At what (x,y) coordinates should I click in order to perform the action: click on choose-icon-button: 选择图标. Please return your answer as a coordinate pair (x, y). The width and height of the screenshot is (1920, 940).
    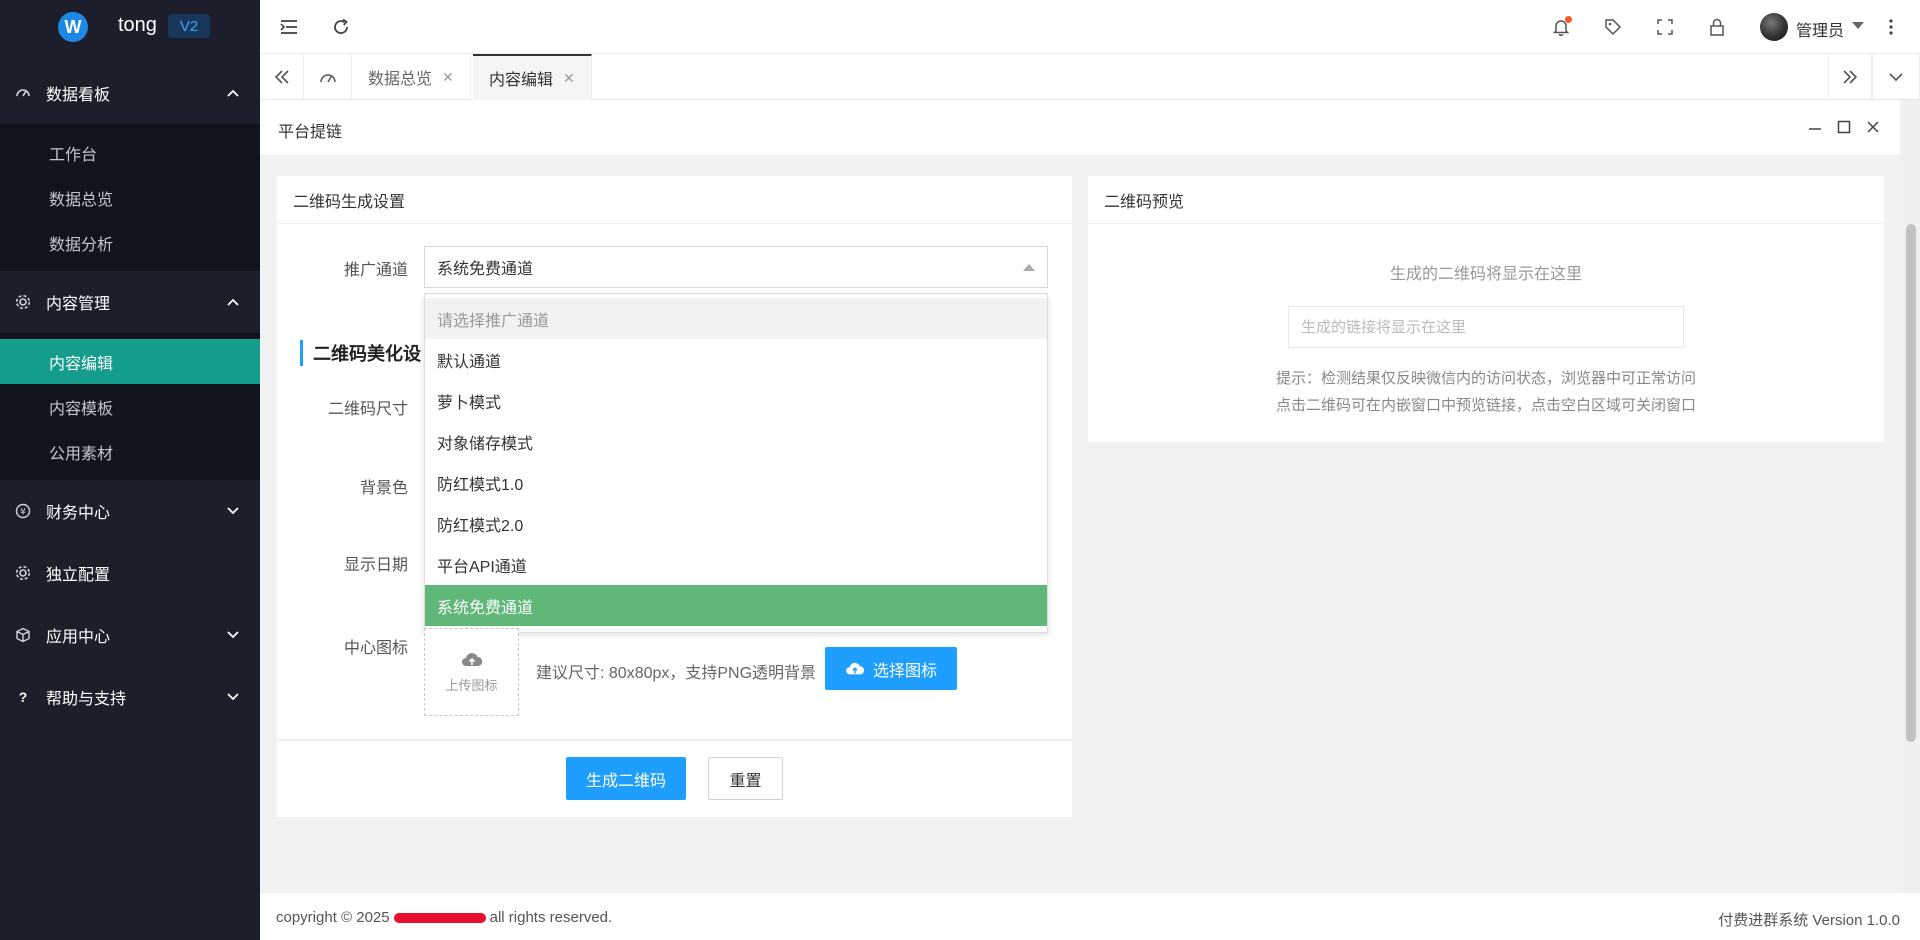
    Looking at the image, I should click on (891, 668).